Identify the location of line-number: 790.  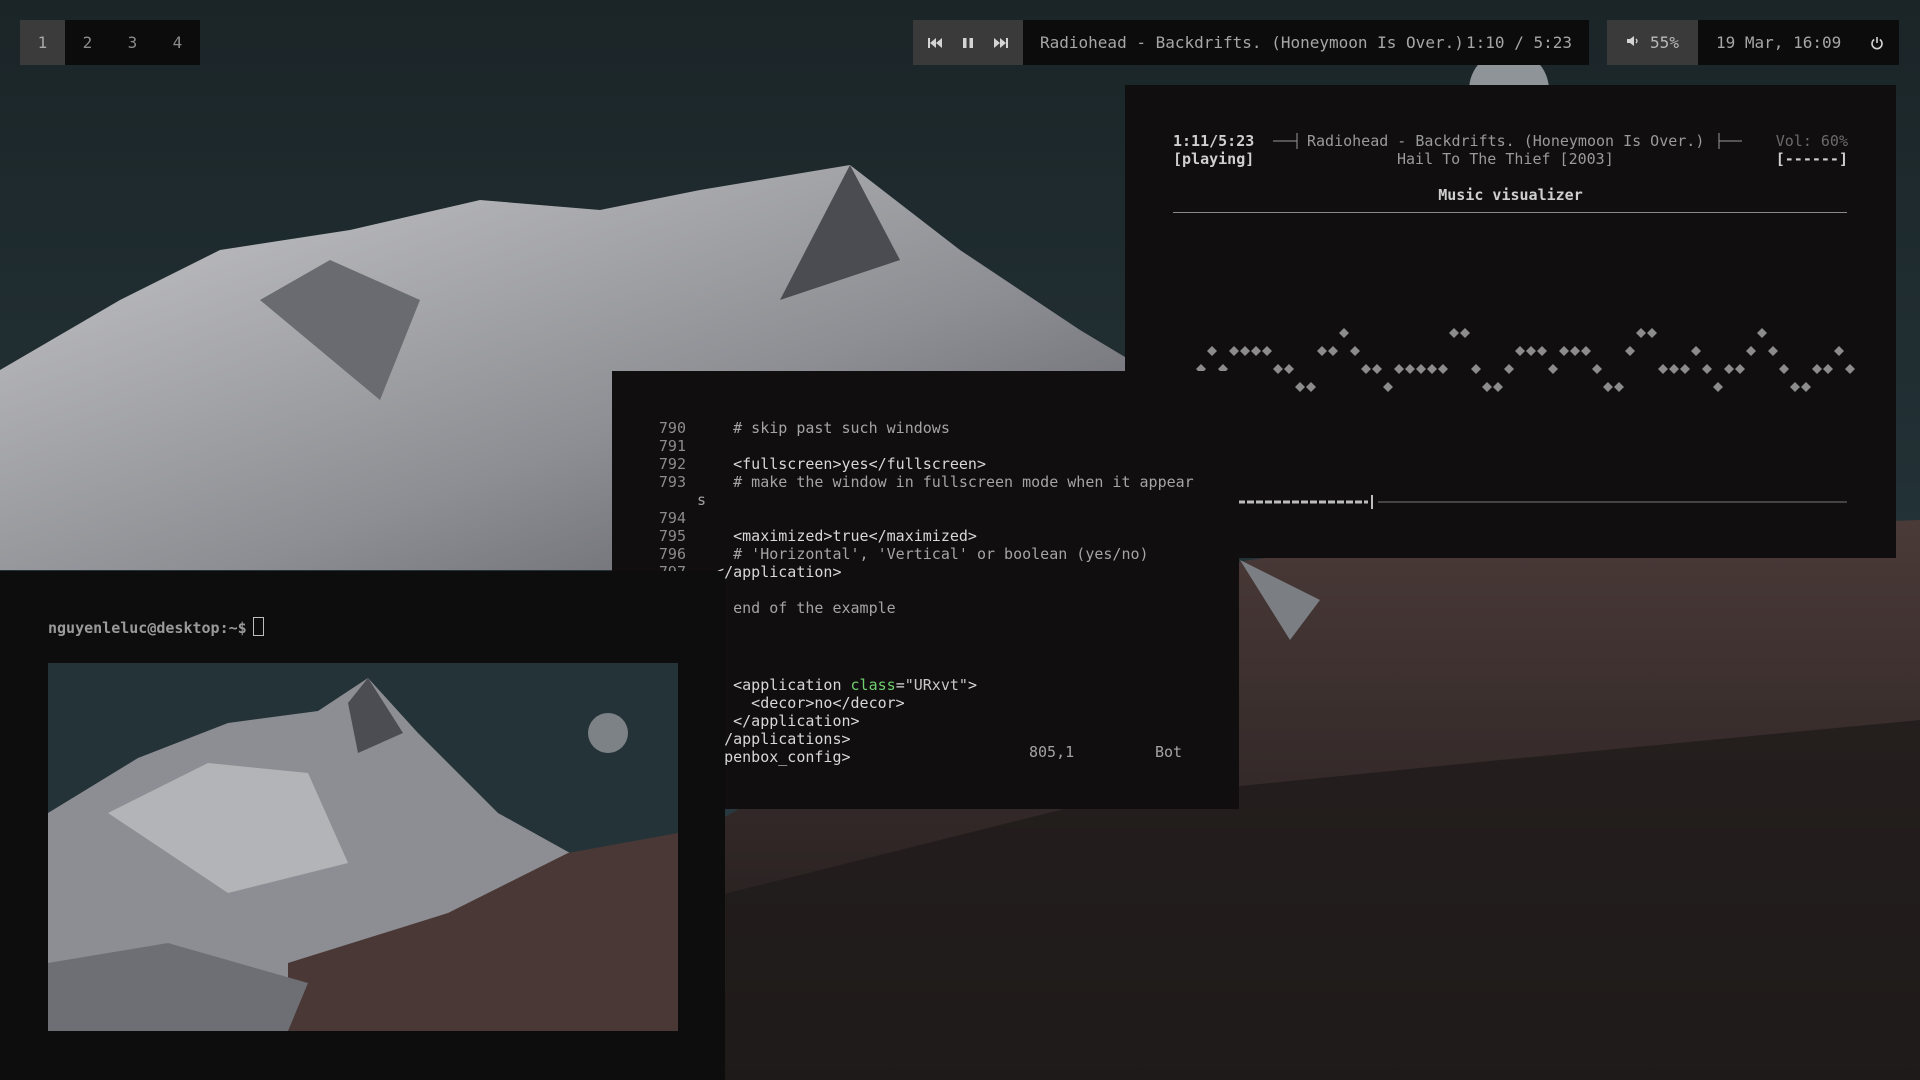
(672, 428).